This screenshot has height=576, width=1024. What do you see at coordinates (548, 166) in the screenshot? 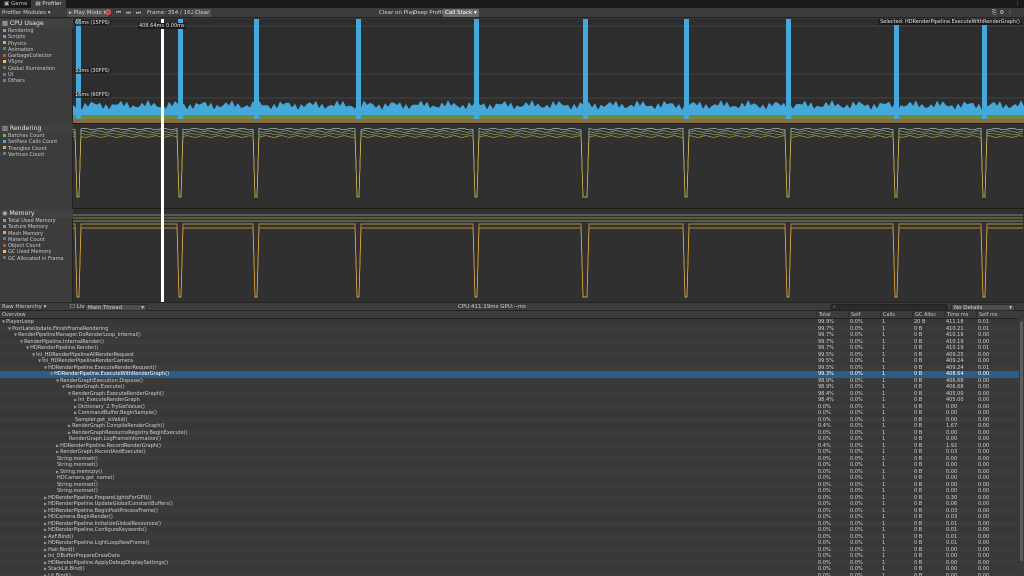
I see `rendering-chart-bg` at bounding box center [548, 166].